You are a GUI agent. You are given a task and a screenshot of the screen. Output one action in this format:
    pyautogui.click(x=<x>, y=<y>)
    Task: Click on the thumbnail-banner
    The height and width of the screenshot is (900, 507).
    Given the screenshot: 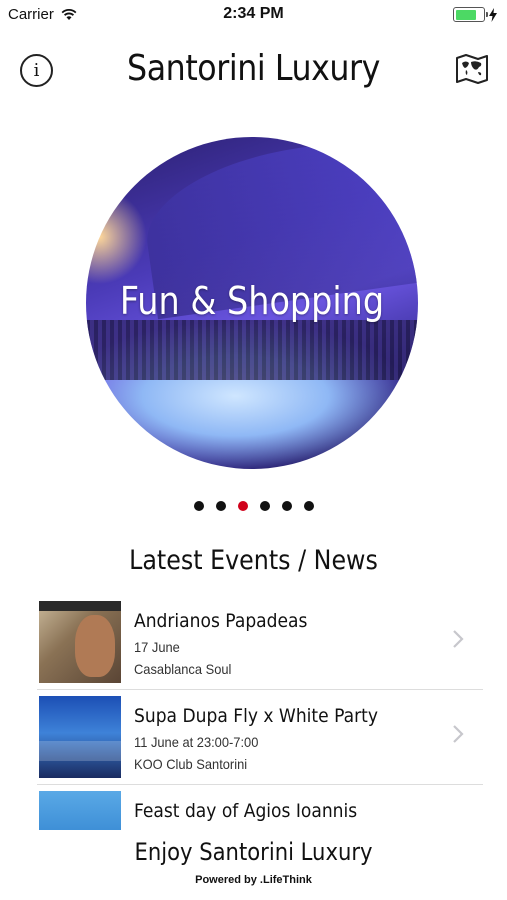 What is the action you would take?
    pyautogui.click(x=80, y=606)
    